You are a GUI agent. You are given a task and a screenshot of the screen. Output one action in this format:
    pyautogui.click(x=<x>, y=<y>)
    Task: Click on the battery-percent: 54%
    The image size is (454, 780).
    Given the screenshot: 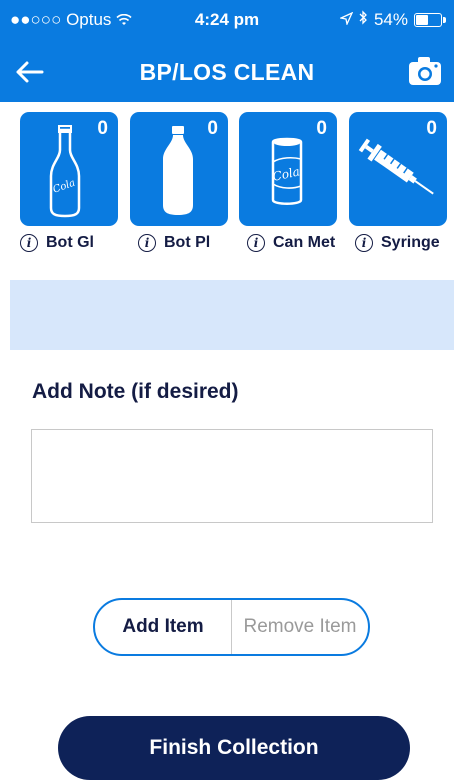 What is the action you would take?
    pyautogui.click(x=390, y=19)
    